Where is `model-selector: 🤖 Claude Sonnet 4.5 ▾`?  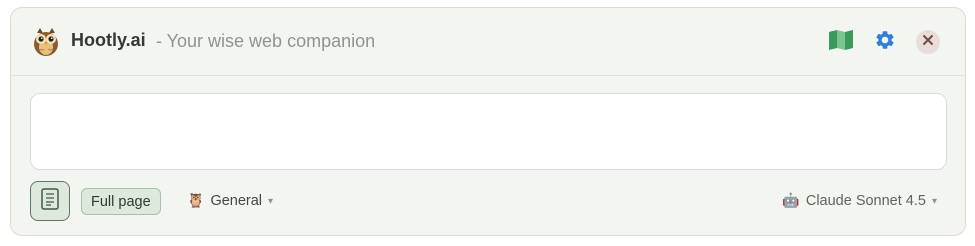 model-selector: 🤖 Claude Sonnet 4.5 ▾ is located at coordinates (859, 201).